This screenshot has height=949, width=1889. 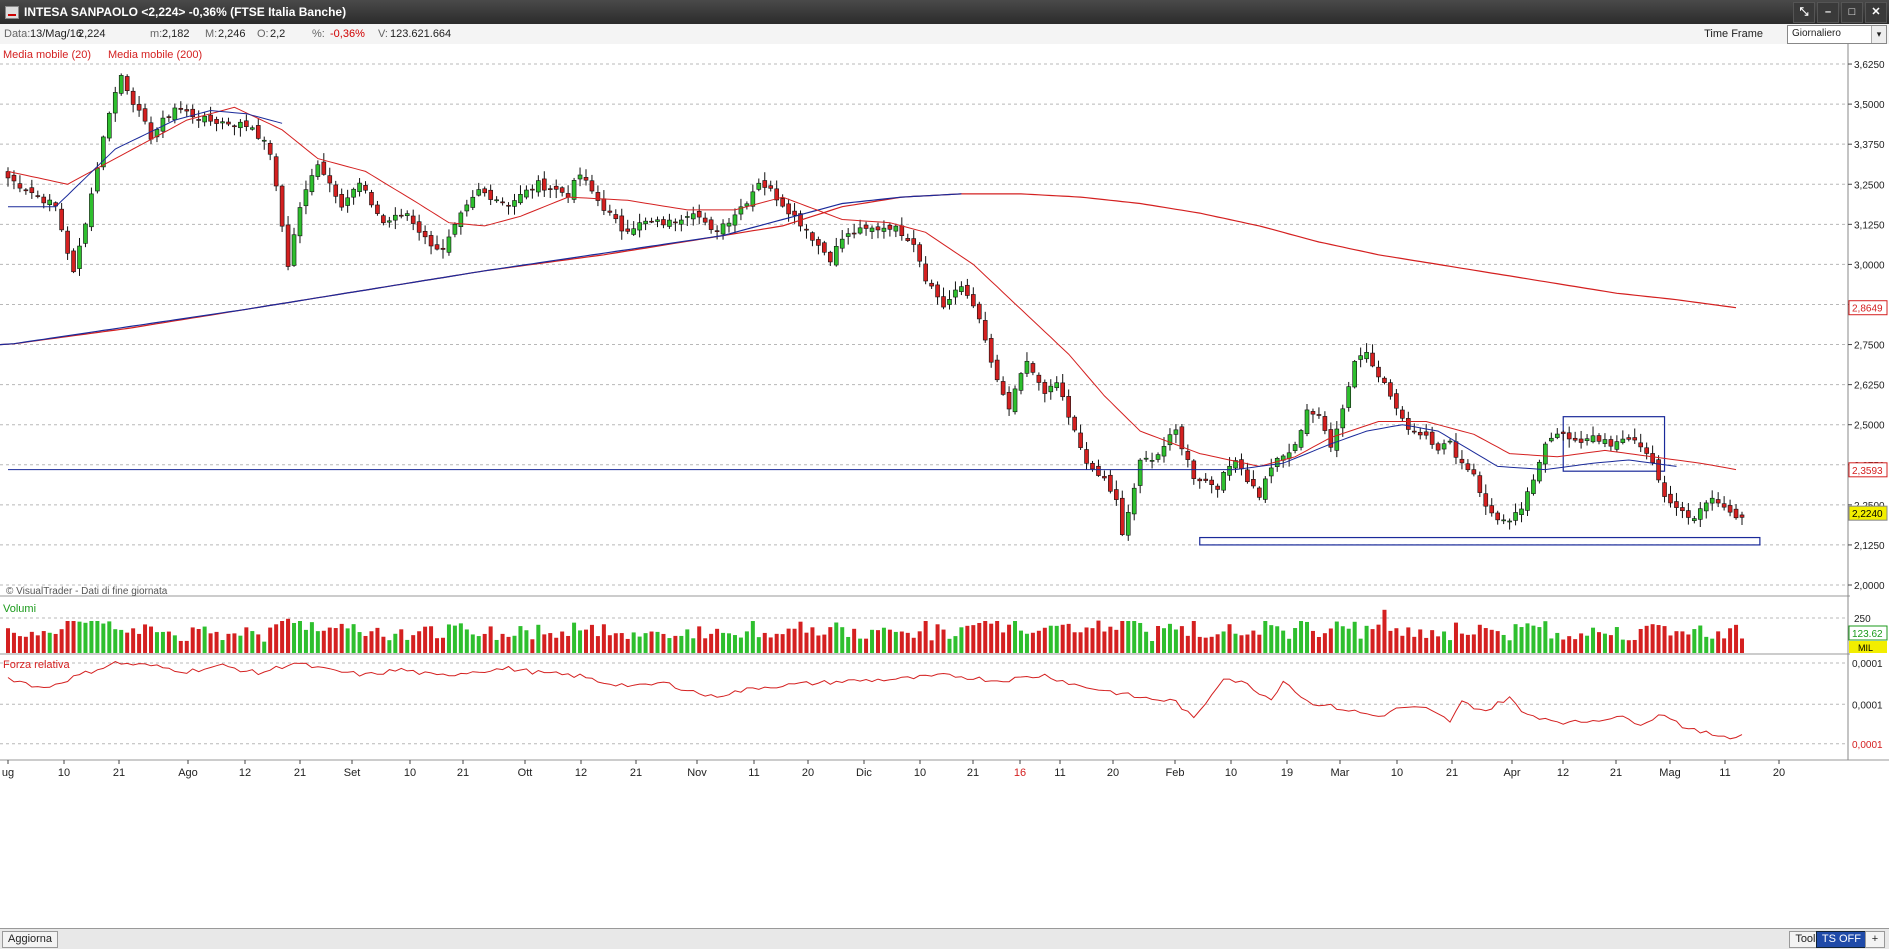 I want to click on x-tick-label: Dic, so click(x=864, y=773).